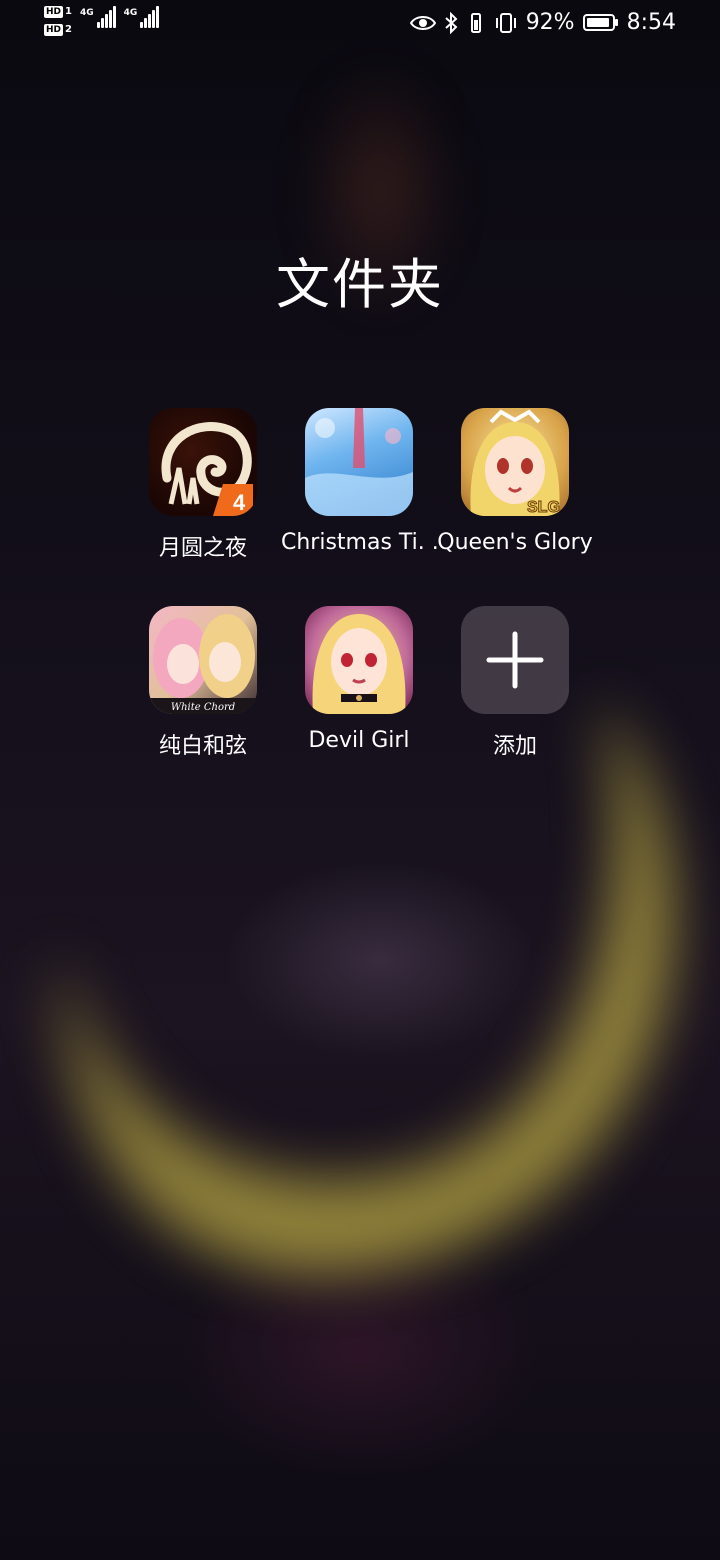 Image resolution: width=720 pixels, height=1560 pixels. I want to click on app-moon-night: 4 月圆之夜, so click(203, 485).